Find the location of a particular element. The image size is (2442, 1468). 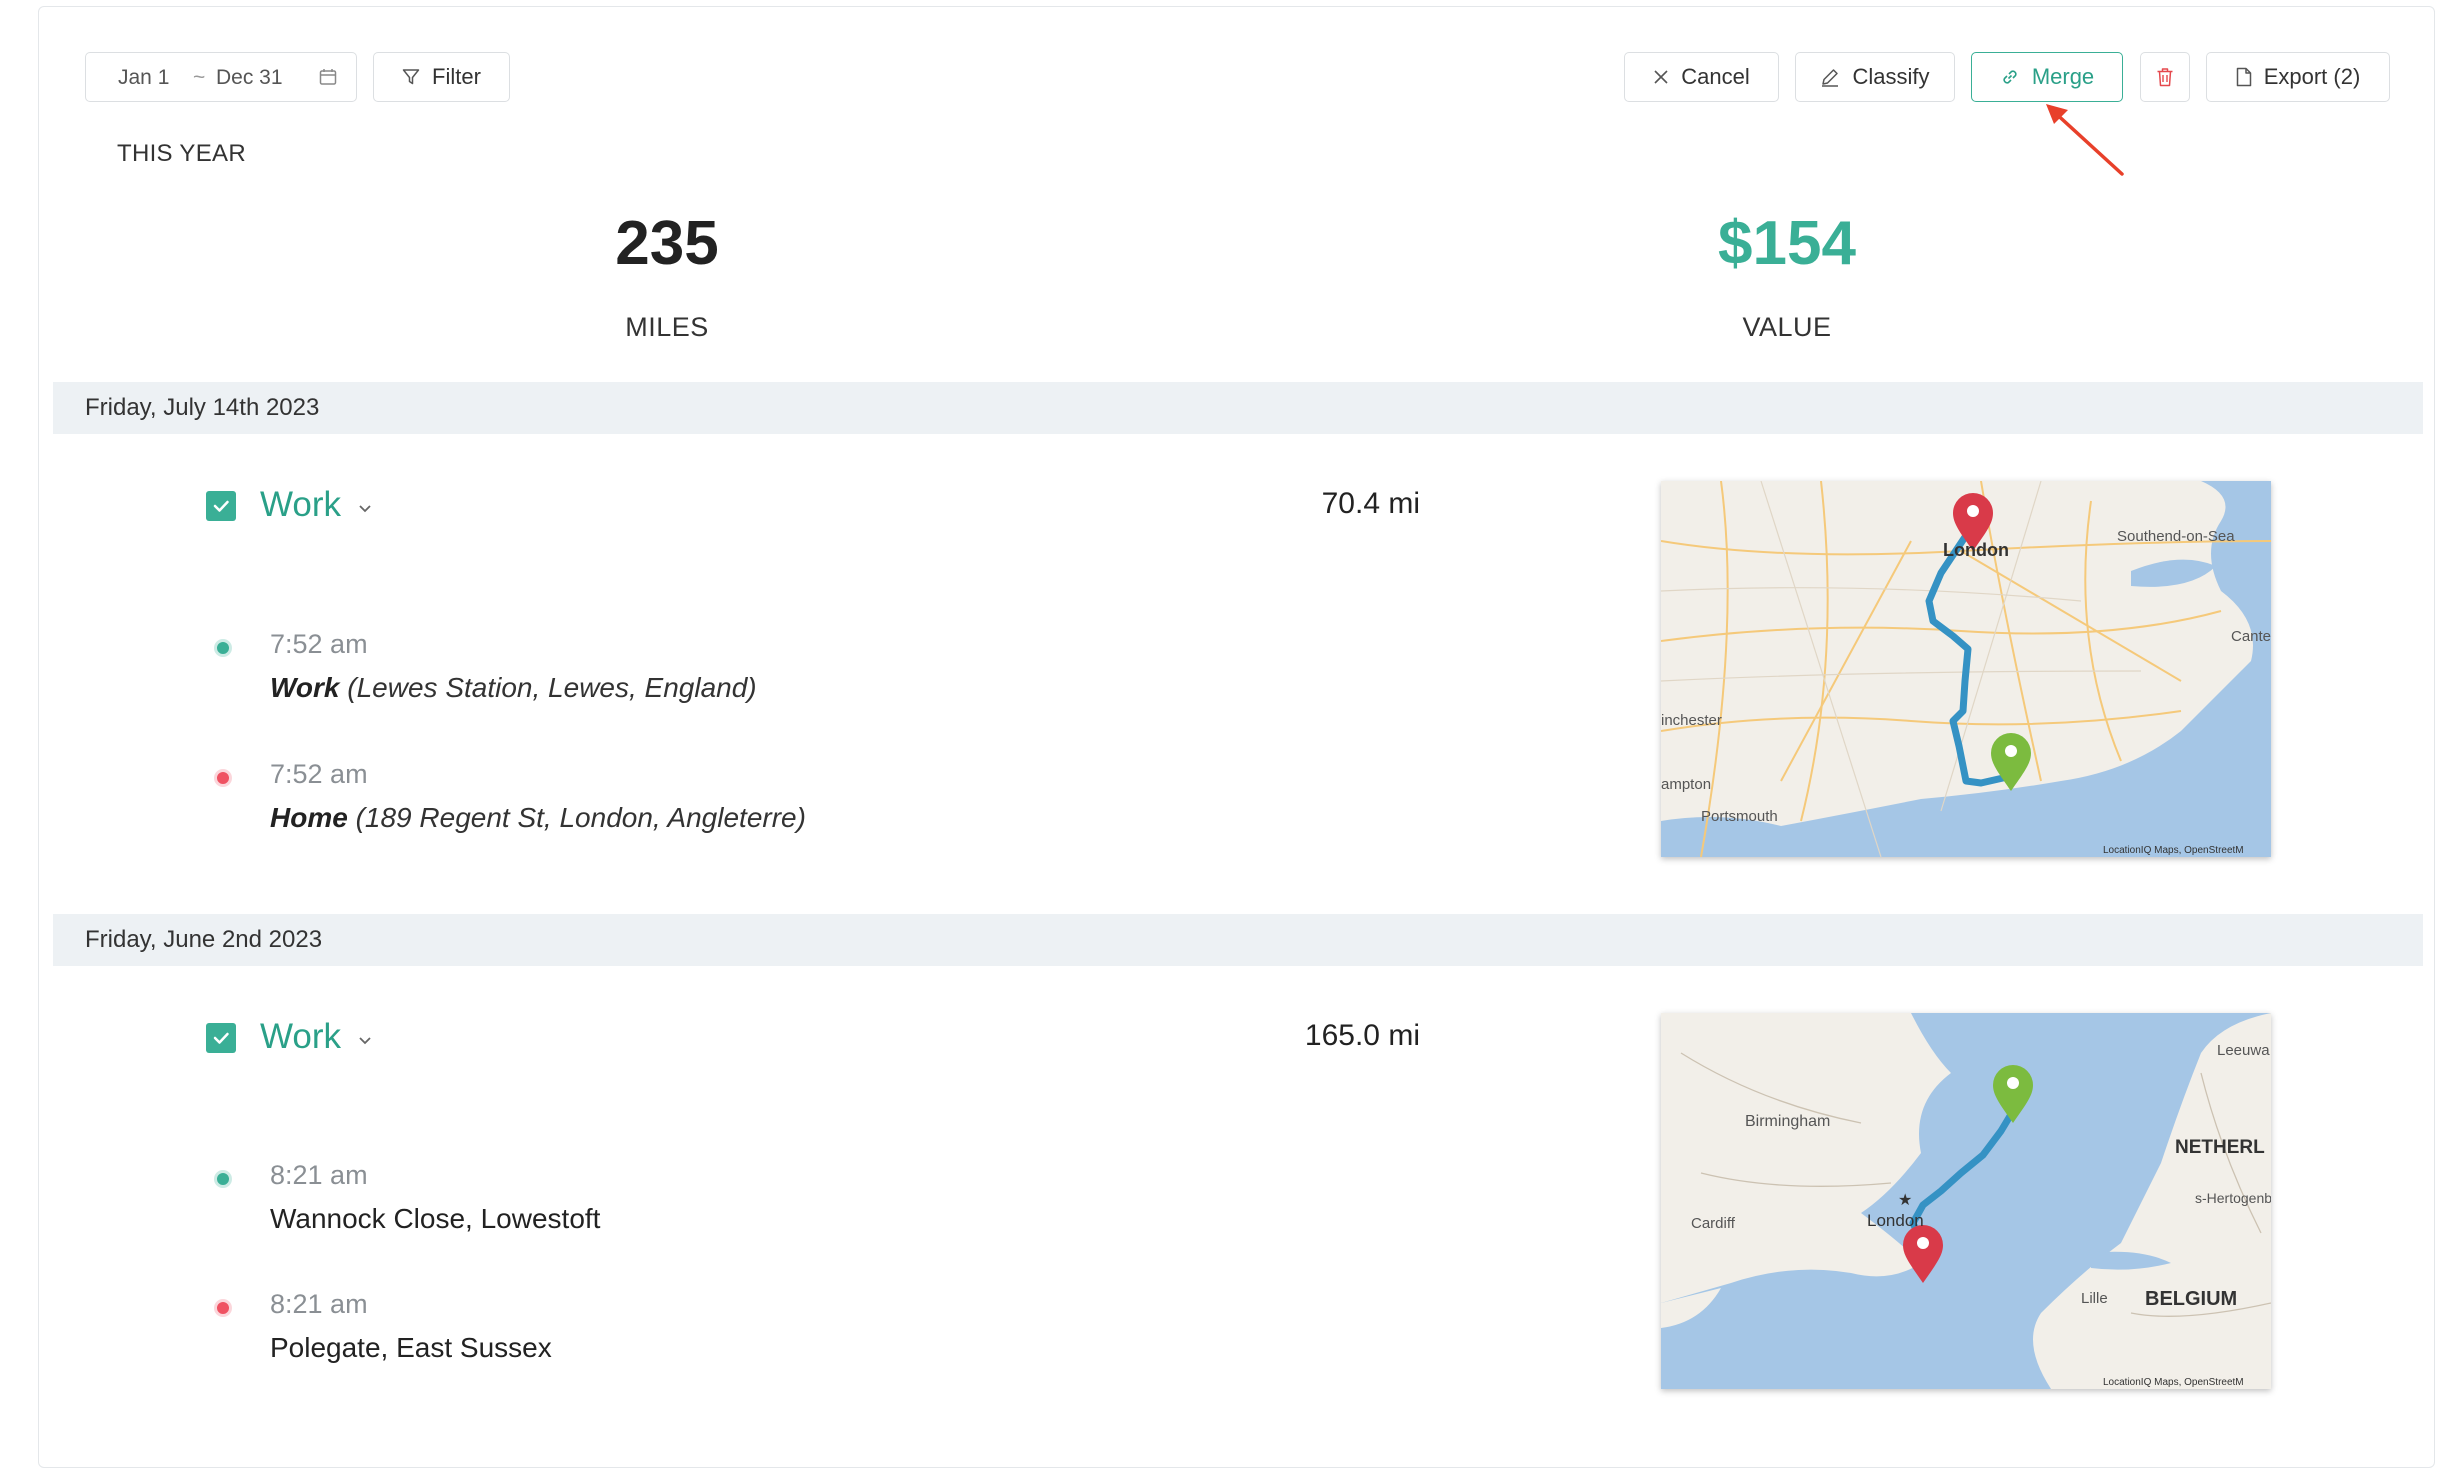

map-label: inchester is located at coordinates (1691, 720).